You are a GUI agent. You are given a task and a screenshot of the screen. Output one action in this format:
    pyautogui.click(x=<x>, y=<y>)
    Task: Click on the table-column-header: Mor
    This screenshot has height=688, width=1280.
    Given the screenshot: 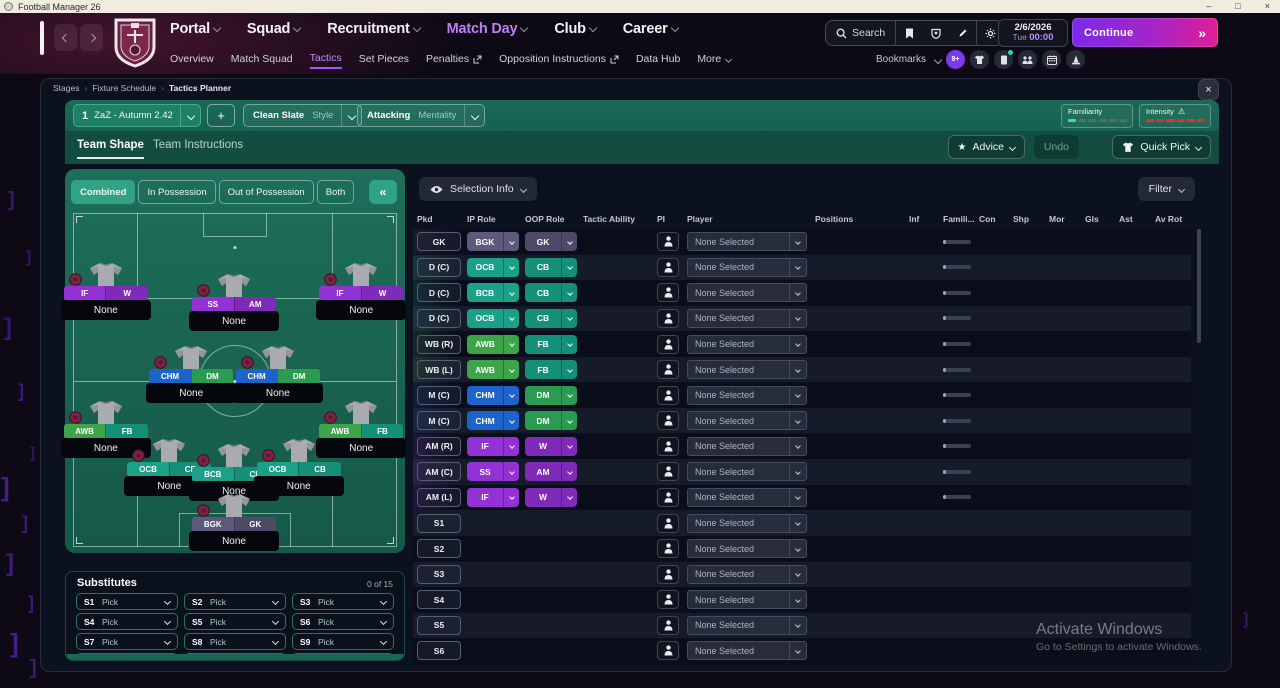 What is the action you would take?
    pyautogui.click(x=1063, y=219)
    